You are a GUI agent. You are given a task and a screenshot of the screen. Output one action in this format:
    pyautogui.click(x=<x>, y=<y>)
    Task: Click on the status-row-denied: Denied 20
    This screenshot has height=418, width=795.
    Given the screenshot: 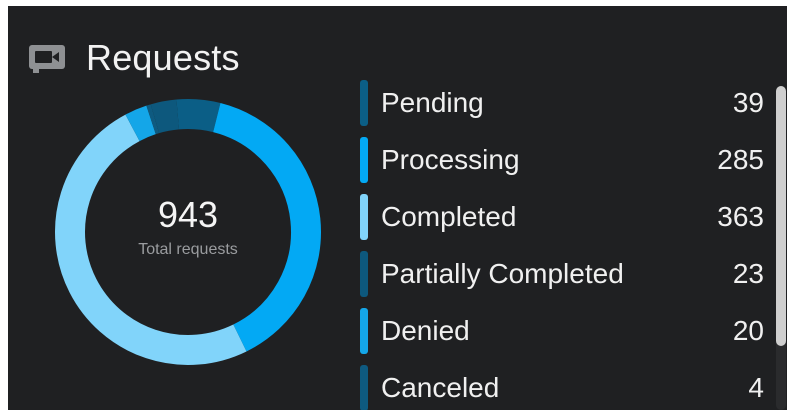 What is the action you would take?
    pyautogui.click(x=564, y=331)
    